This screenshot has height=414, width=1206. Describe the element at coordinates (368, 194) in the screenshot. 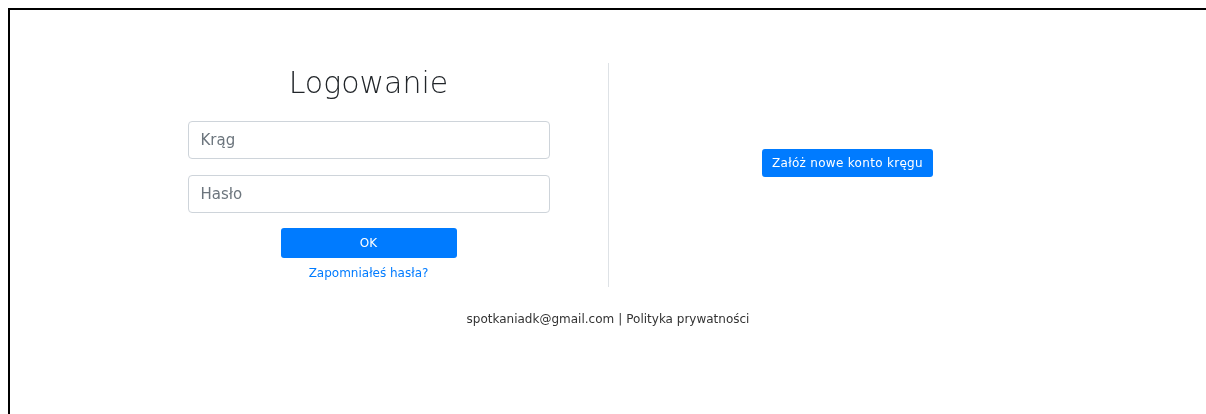

I see `password-field: Hasło` at that location.